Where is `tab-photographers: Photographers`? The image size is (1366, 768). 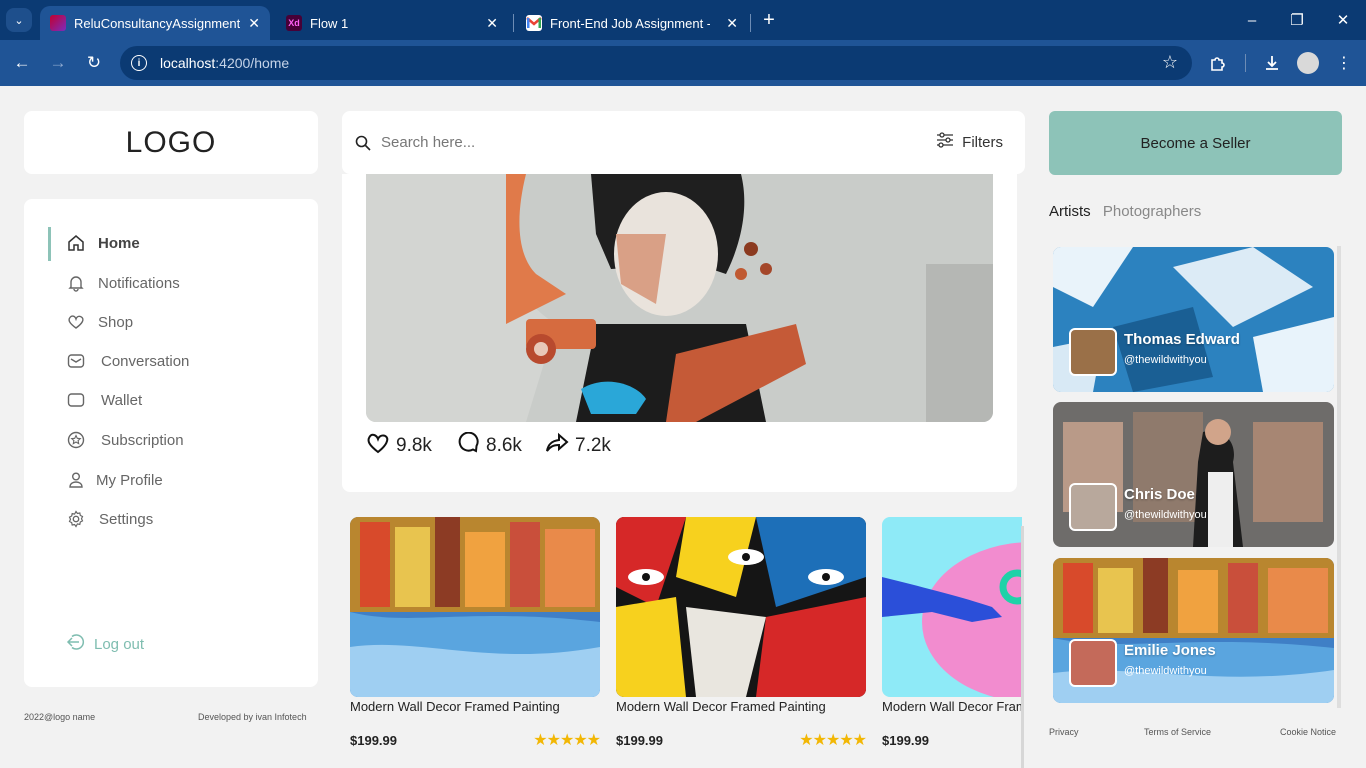
tab-photographers: Photographers is located at coordinates (1152, 211).